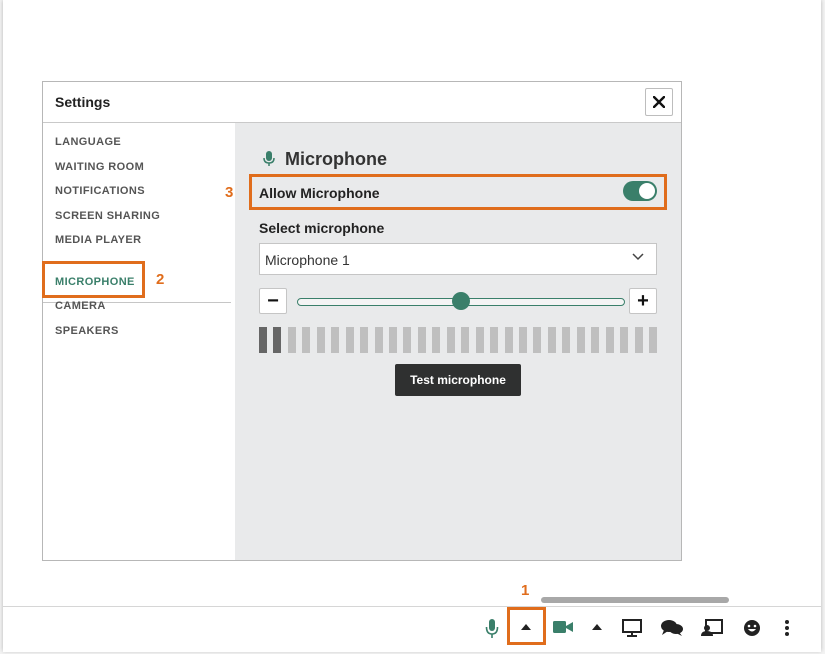 This screenshot has height=654, width=825. I want to click on sidebar-item-speakers: SPEAKERS, so click(87, 331).